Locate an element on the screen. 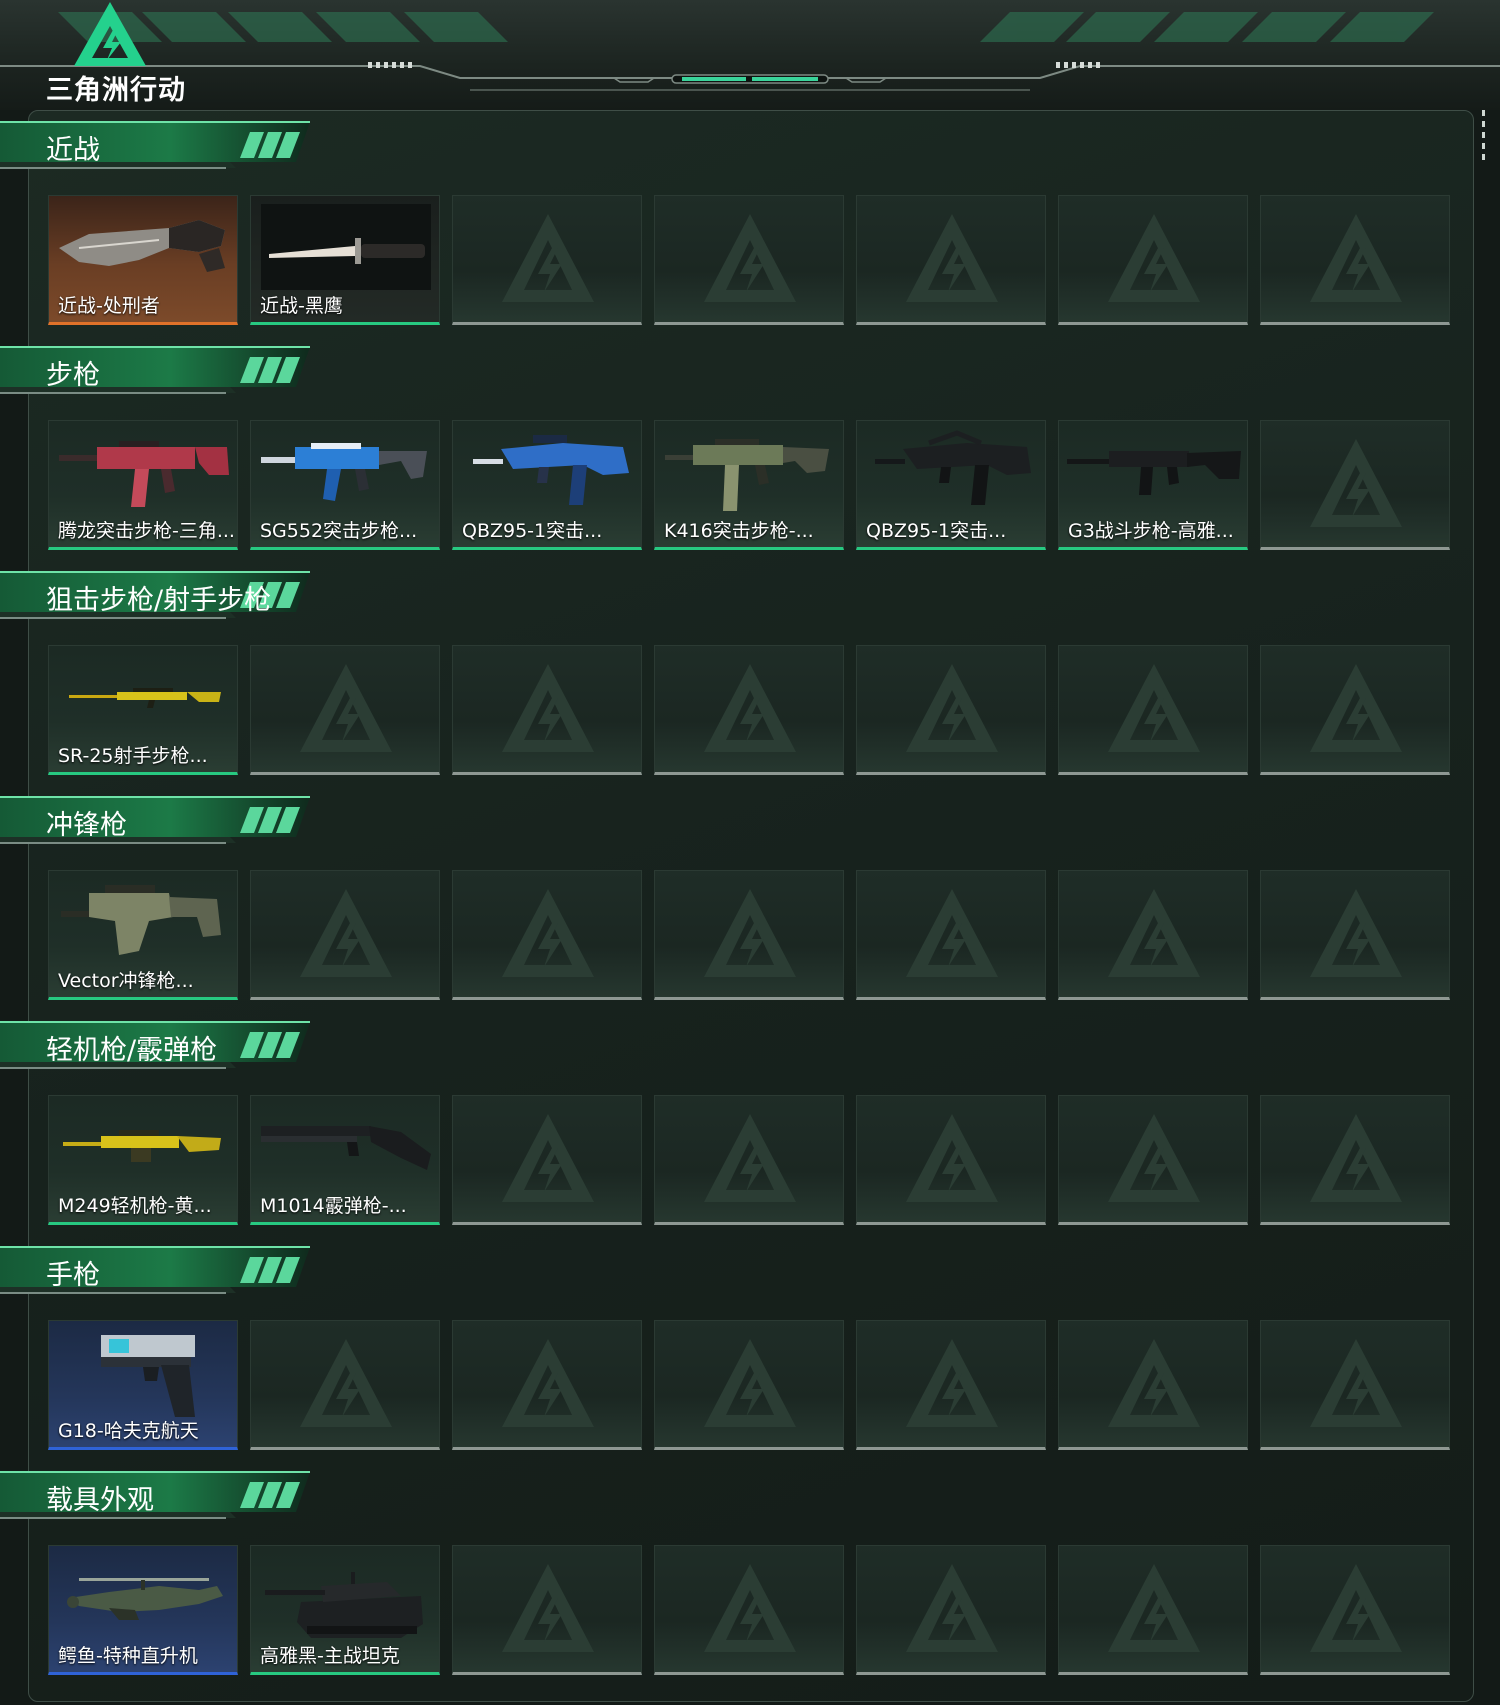 This screenshot has height=1705, width=1500. battle-rifle-icon is located at coordinates (1154, 473).